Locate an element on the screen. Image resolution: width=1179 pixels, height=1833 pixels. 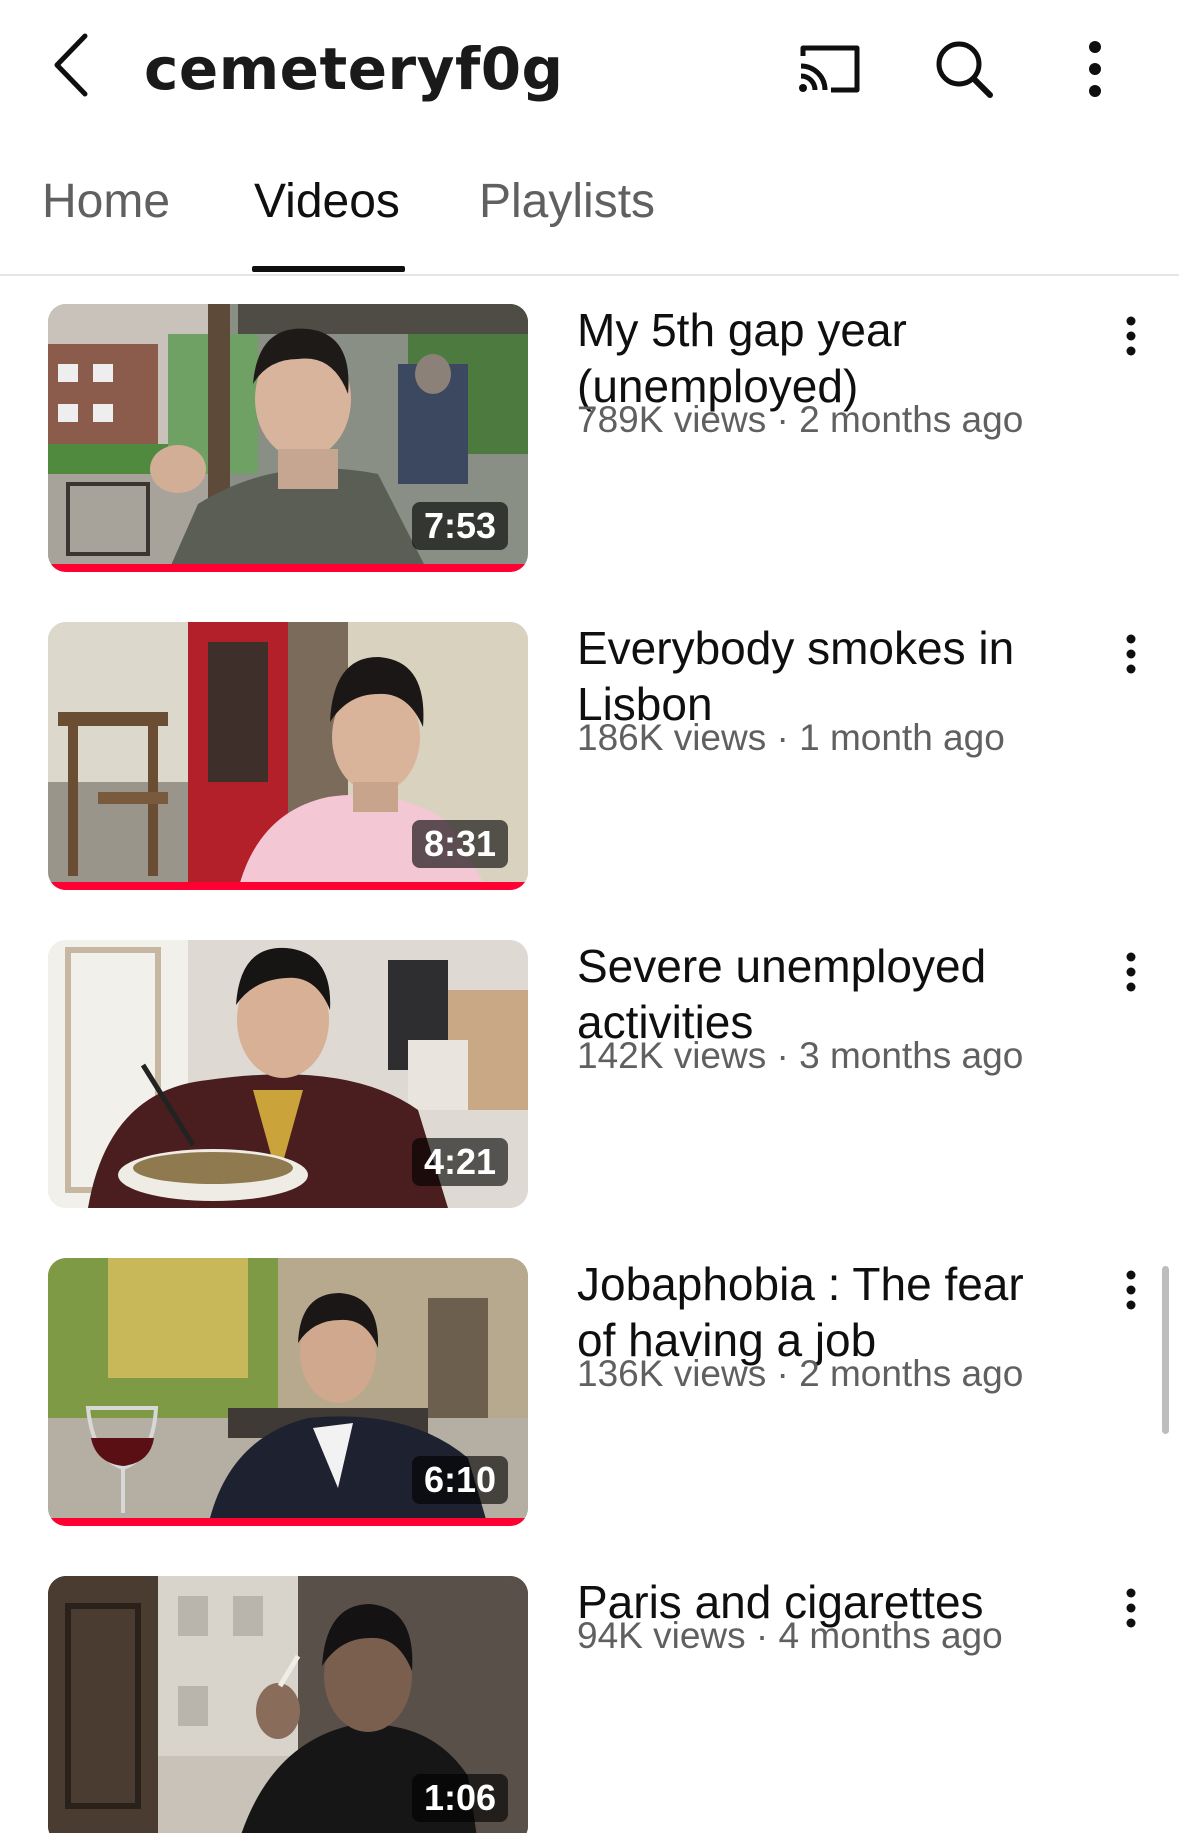
tab-home: Home is located at coordinates (106, 202).